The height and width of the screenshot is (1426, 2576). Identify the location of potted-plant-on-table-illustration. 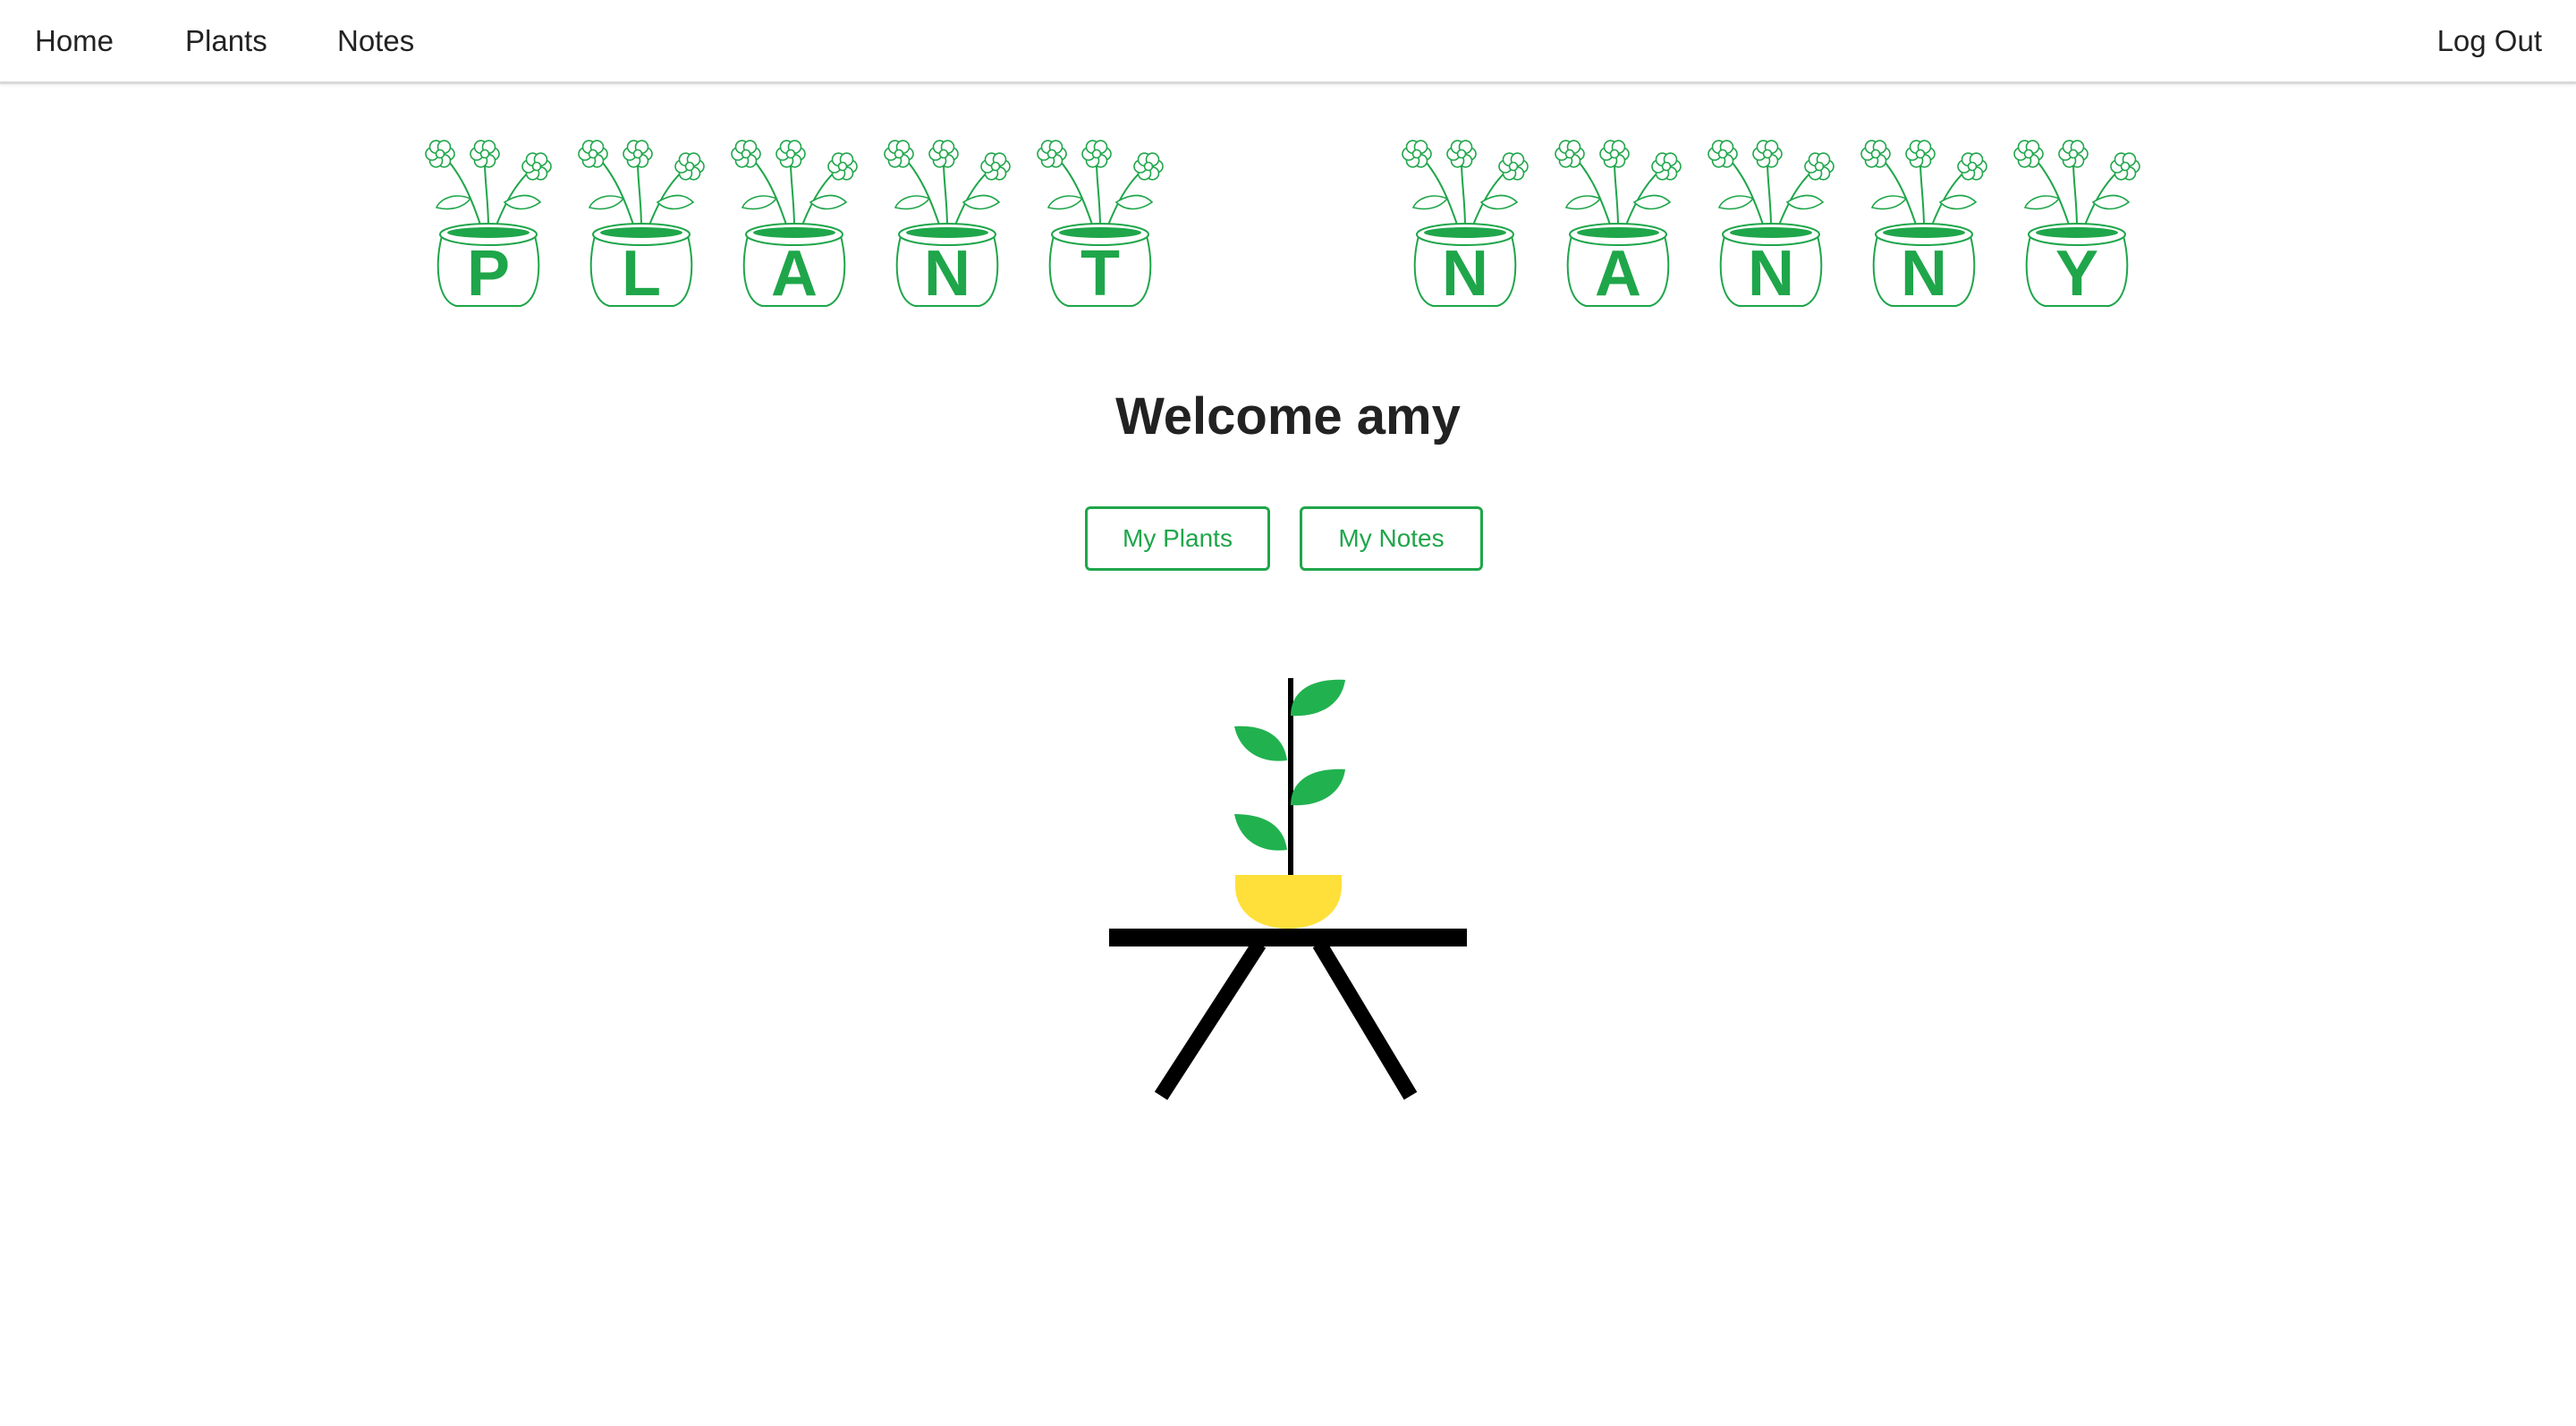
(1288, 889).